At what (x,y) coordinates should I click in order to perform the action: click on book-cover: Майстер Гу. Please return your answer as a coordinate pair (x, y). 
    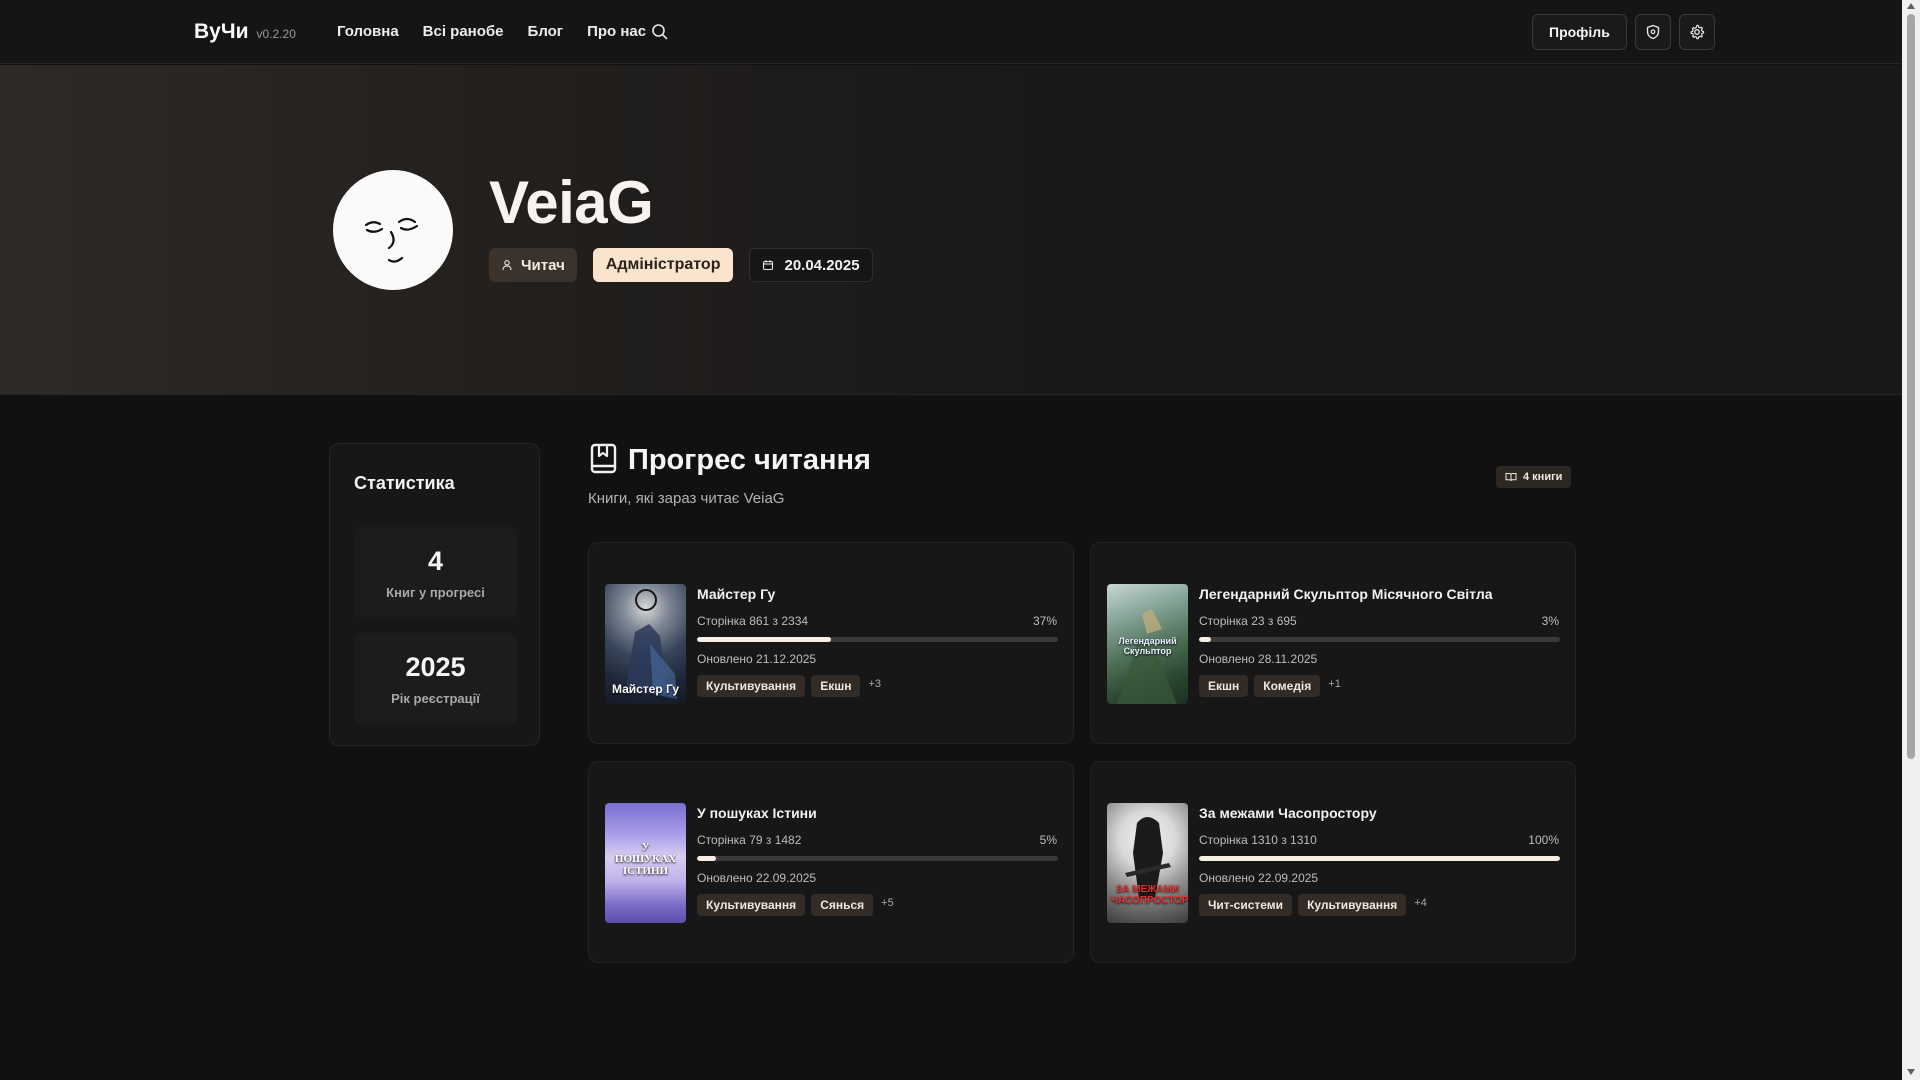
    Looking at the image, I should click on (645, 644).